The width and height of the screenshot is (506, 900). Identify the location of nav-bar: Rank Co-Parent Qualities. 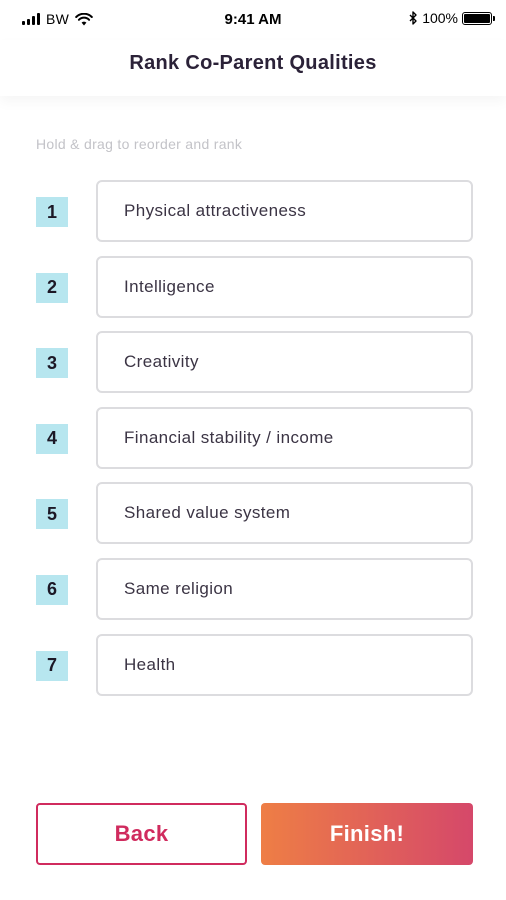
(253, 68).